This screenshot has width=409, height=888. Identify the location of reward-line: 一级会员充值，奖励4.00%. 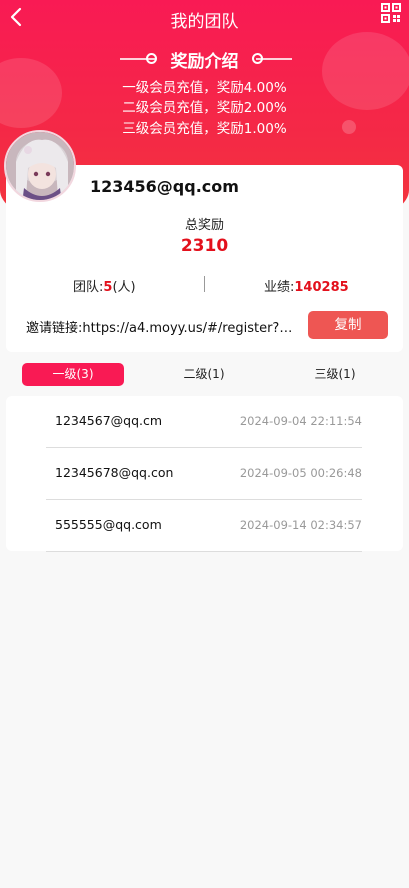
(204, 88).